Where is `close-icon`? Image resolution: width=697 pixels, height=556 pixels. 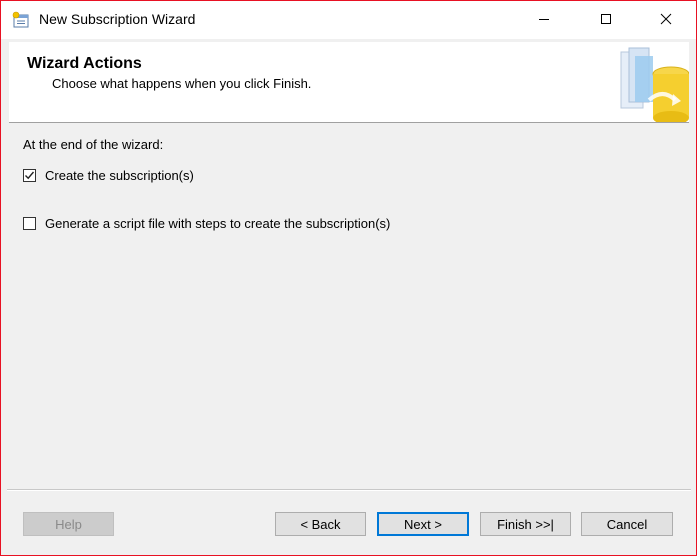 close-icon is located at coordinates (666, 20).